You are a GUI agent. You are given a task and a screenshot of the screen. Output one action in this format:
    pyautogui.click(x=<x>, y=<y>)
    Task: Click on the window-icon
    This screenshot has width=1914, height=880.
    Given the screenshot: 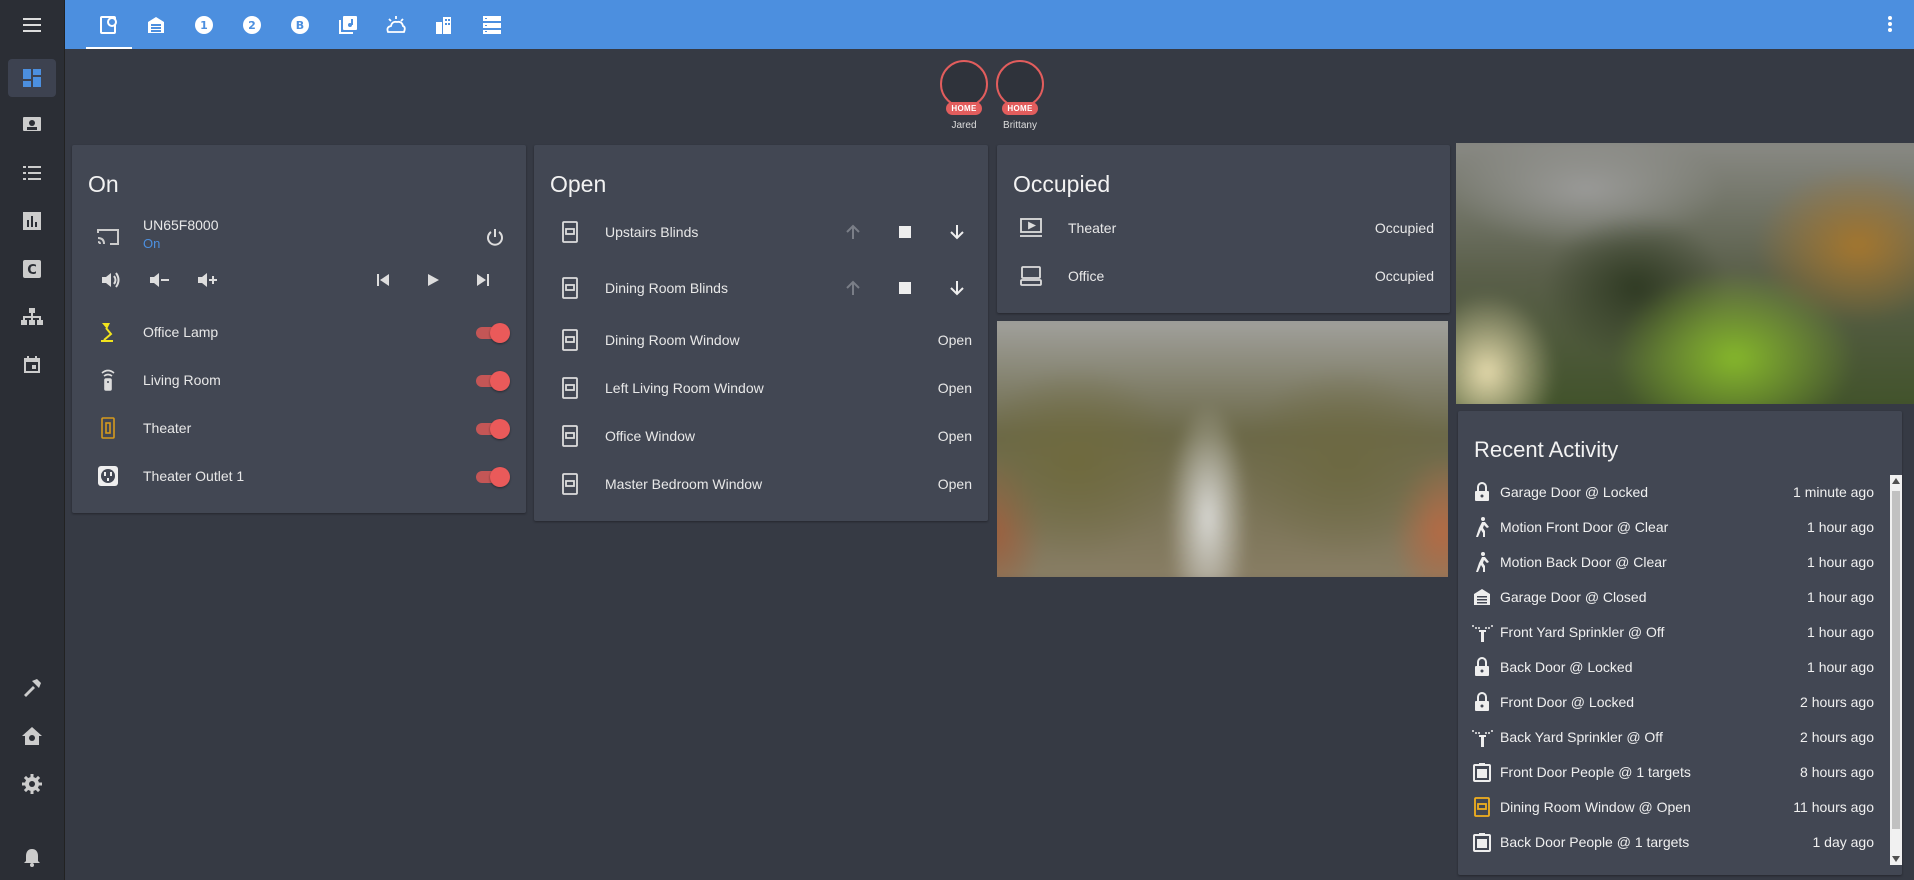 What is the action you would take?
    pyautogui.click(x=570, y=436)
    